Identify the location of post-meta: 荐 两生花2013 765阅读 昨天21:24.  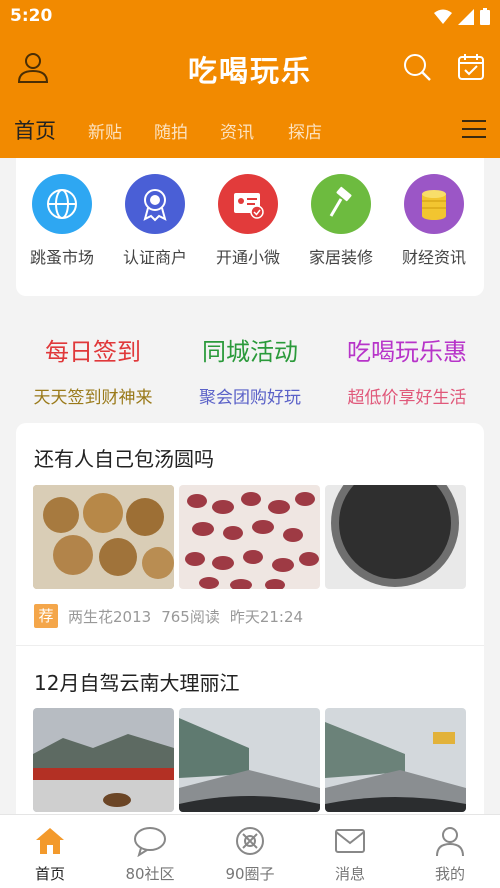
(168, 616).